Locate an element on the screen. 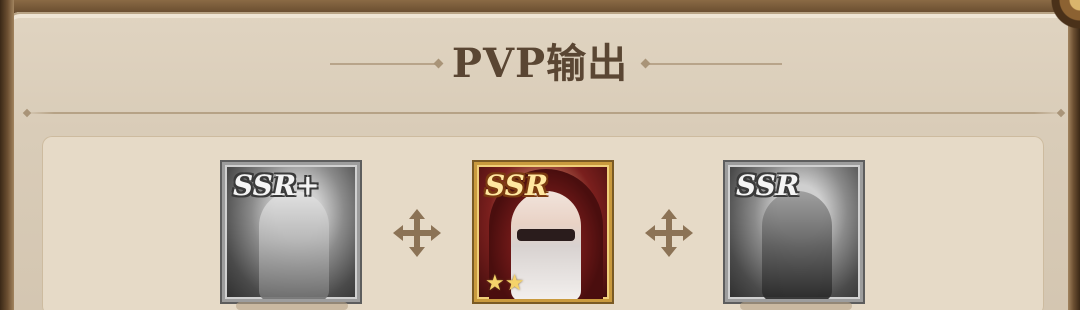 Image resolution: width=1080 pixels, height=310 pixels. hero-card-3: SSR is located at coordinates (794, 232).